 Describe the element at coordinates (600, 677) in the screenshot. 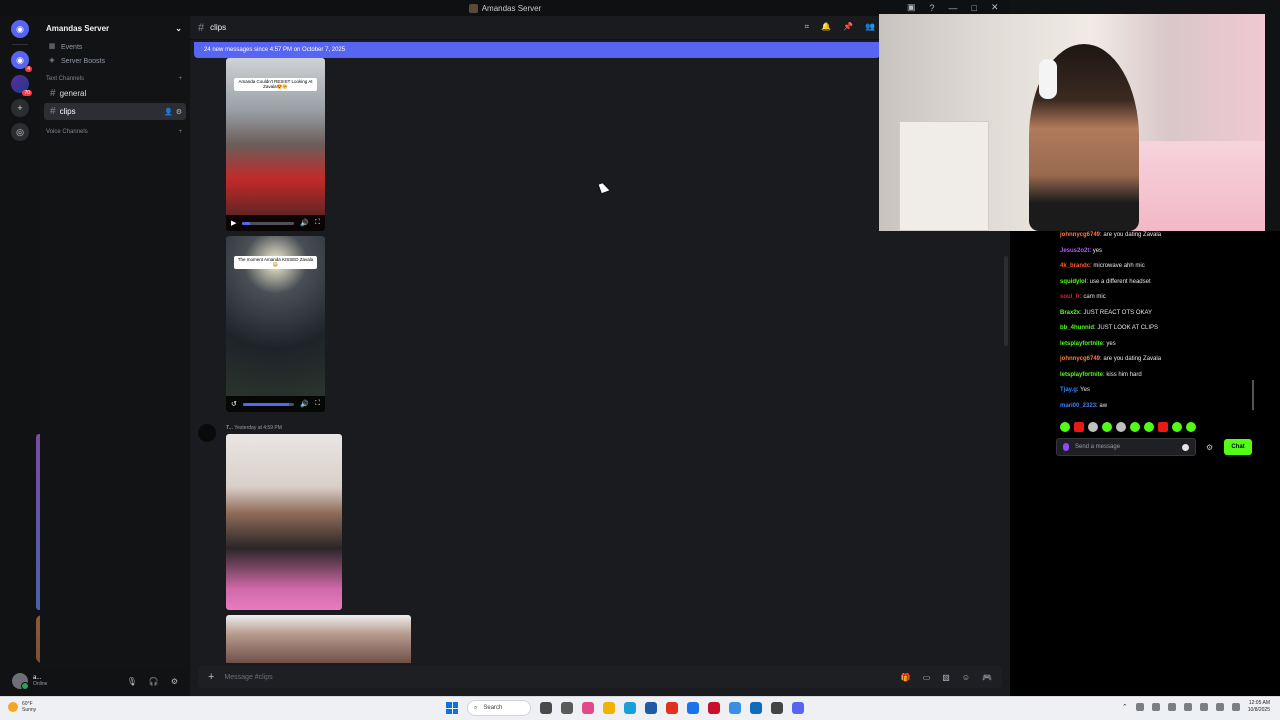

I see `message-composer: + Message #clips 🎁 ▭ ▧ ☺ 🎮` at that location.